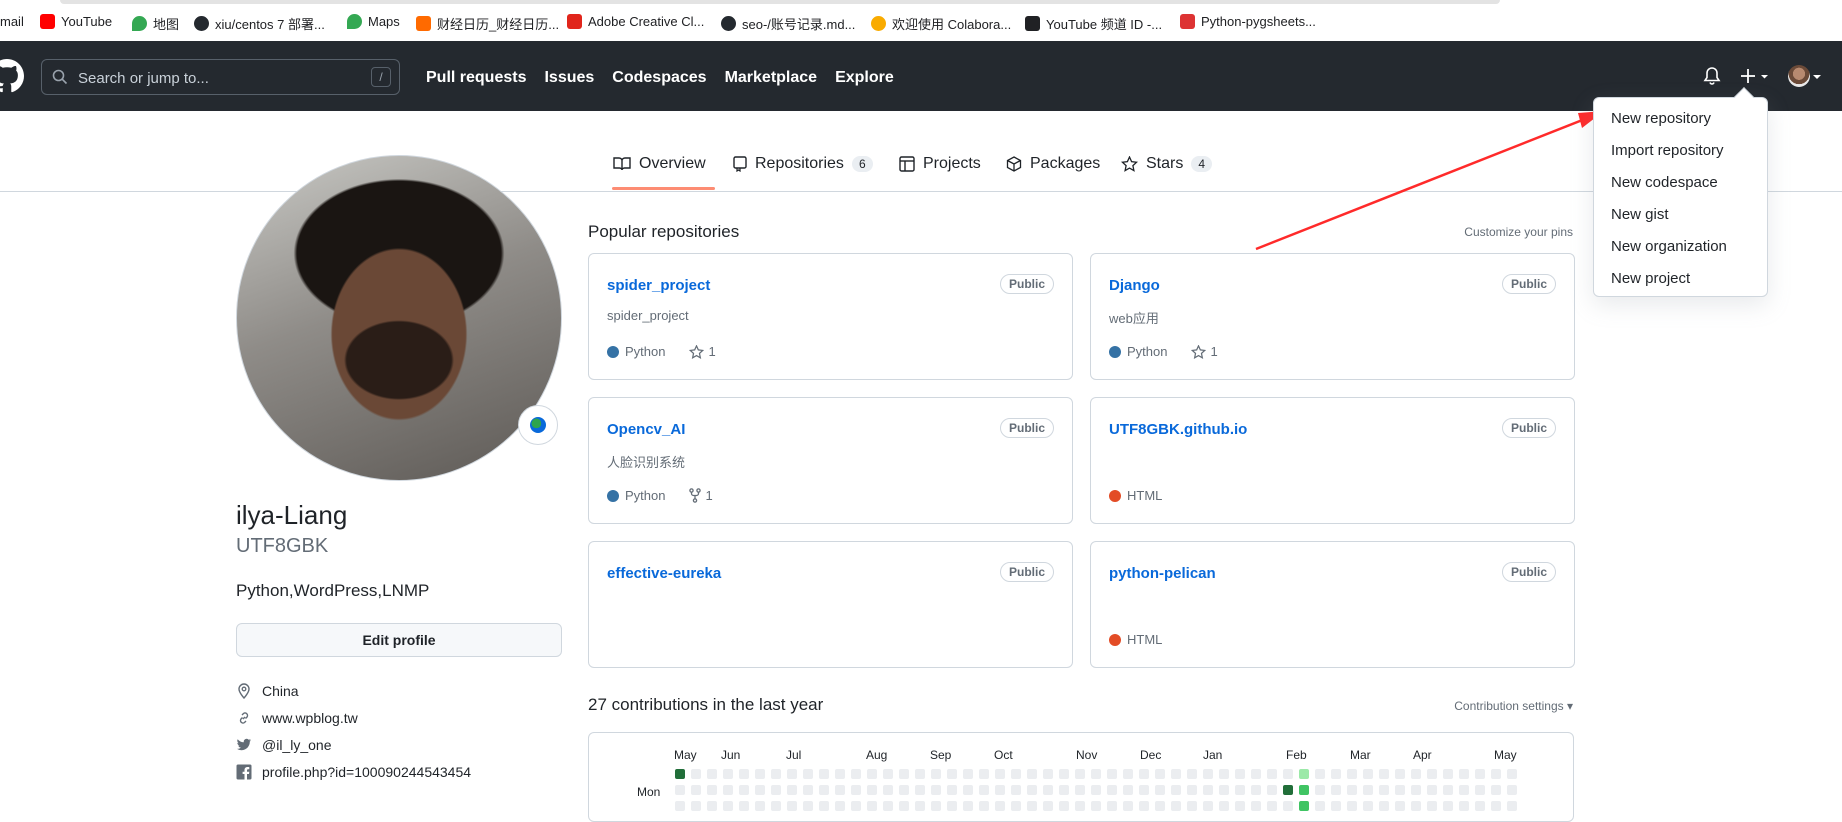  Describe the element at coordinates (1162, 573) in the screenshot. I see `repo-name-link: python-pelican` at that location.